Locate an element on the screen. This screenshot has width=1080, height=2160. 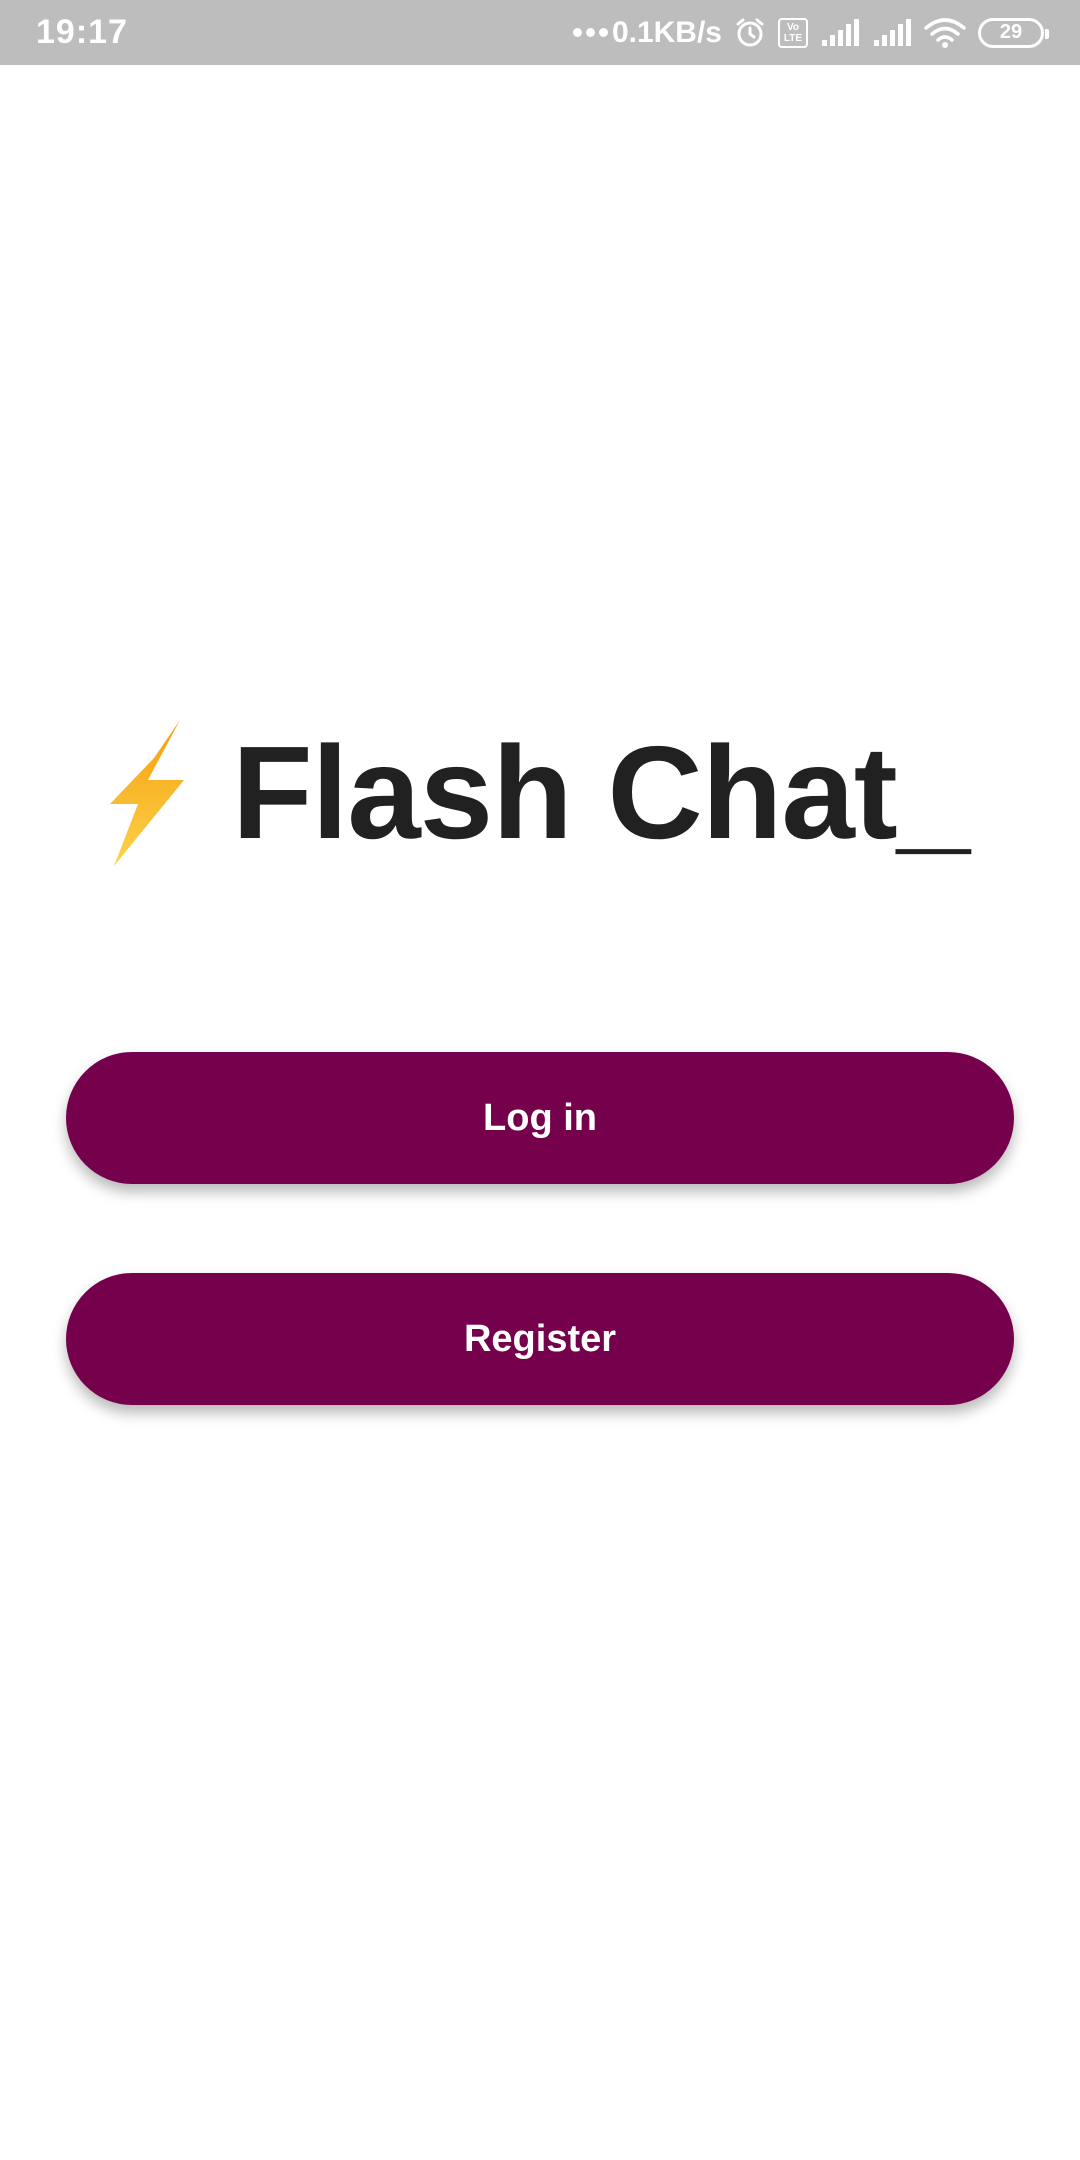
volte-bottom-label: LTE is located at coordinates (793, 38).